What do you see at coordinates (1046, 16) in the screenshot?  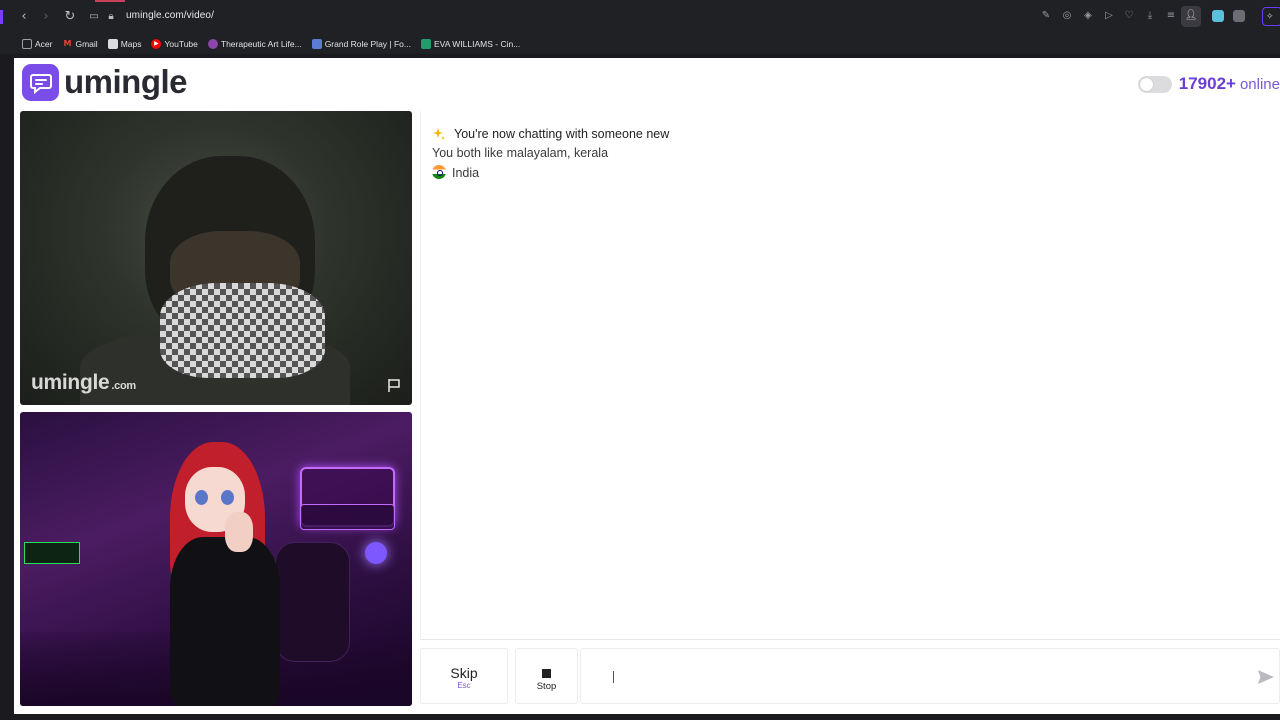 I see `edit-icon: ✎` at bounding box center [1046, 16].